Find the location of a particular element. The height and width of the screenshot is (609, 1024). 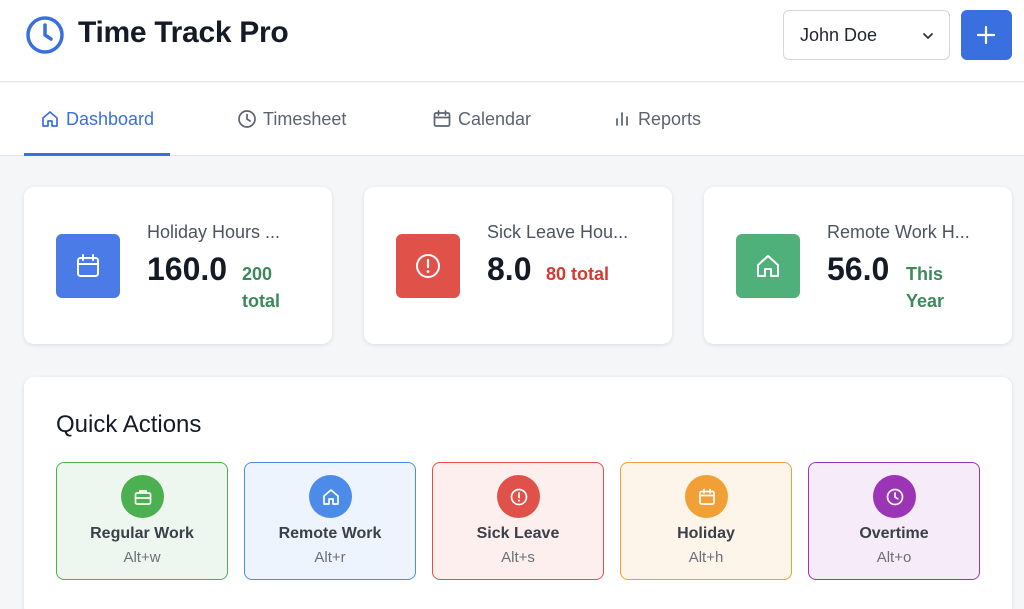

stat-value: 8.0 is located at coordinates (509, 269).